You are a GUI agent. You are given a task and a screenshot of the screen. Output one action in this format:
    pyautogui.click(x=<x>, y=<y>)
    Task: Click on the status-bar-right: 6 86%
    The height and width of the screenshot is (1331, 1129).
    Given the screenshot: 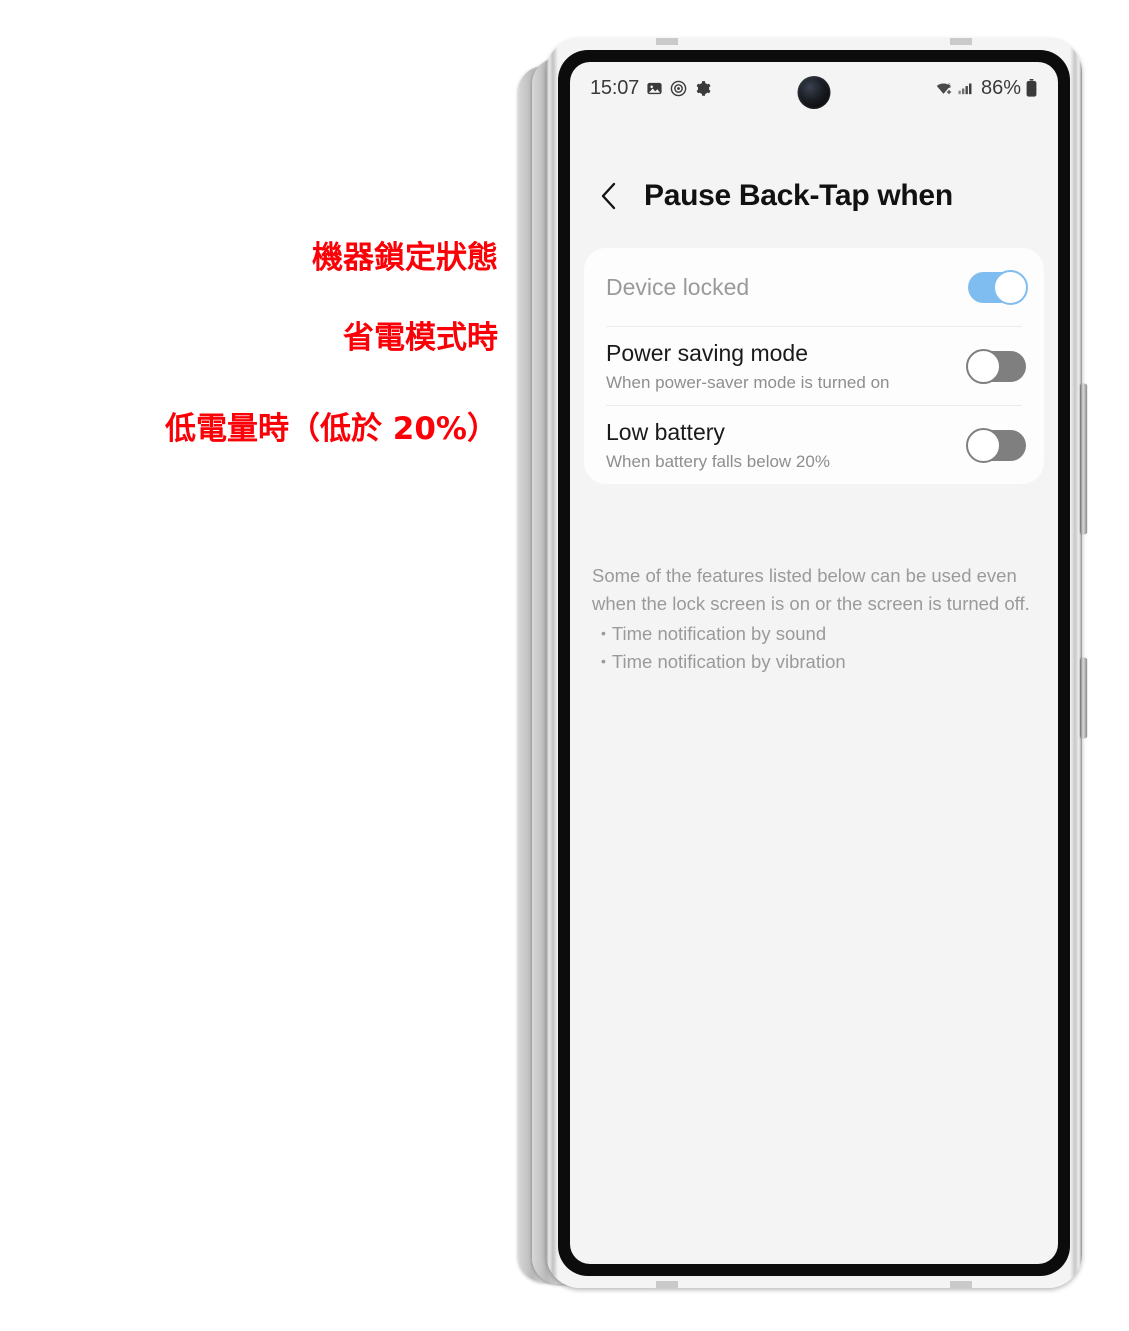 What is the action you would take?
    pyautogui.click(x=986, y=88)
    